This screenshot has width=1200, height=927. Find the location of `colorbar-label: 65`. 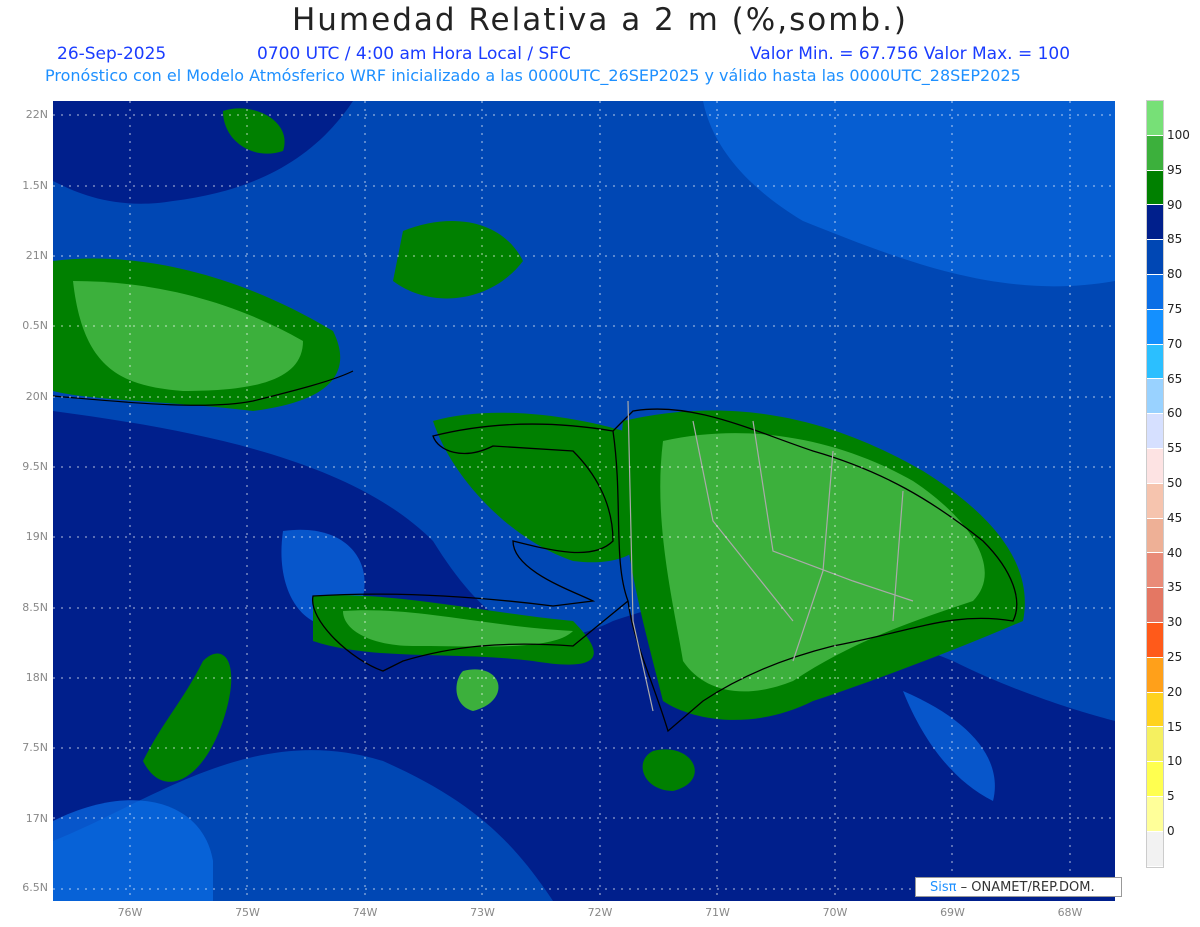

colorbar-label: 65 is located at coordinates (1175, 378).